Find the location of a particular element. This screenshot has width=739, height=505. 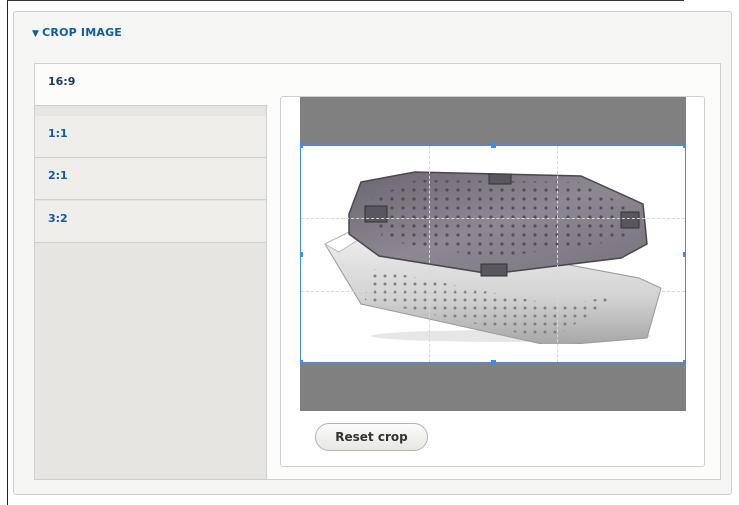

crop-image-toggle: ▼ CROP IMAGE is located at coordinates (77, 32).